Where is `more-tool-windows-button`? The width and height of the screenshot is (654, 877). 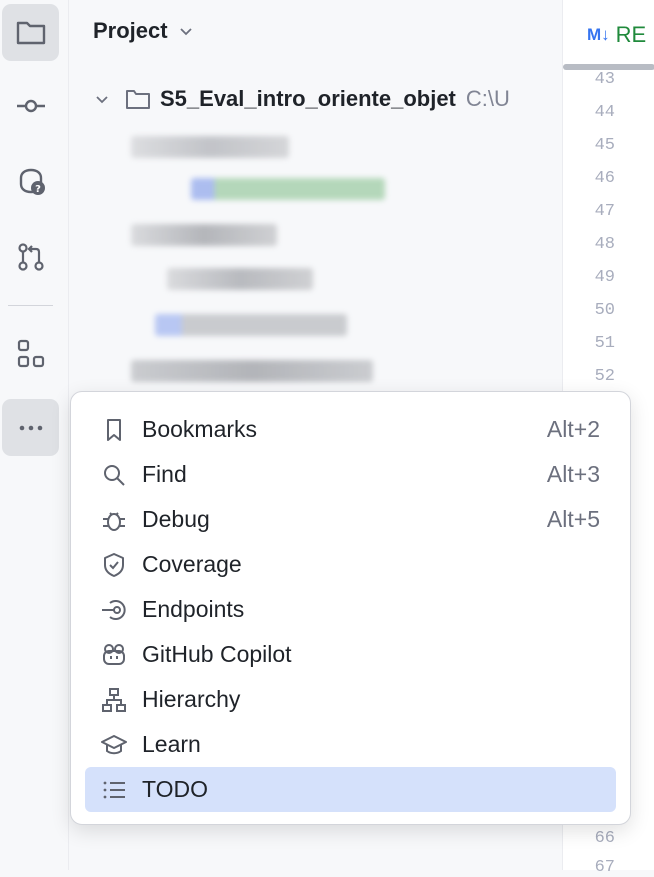 more-tool-windows-button is located at coordinates (30, 427).